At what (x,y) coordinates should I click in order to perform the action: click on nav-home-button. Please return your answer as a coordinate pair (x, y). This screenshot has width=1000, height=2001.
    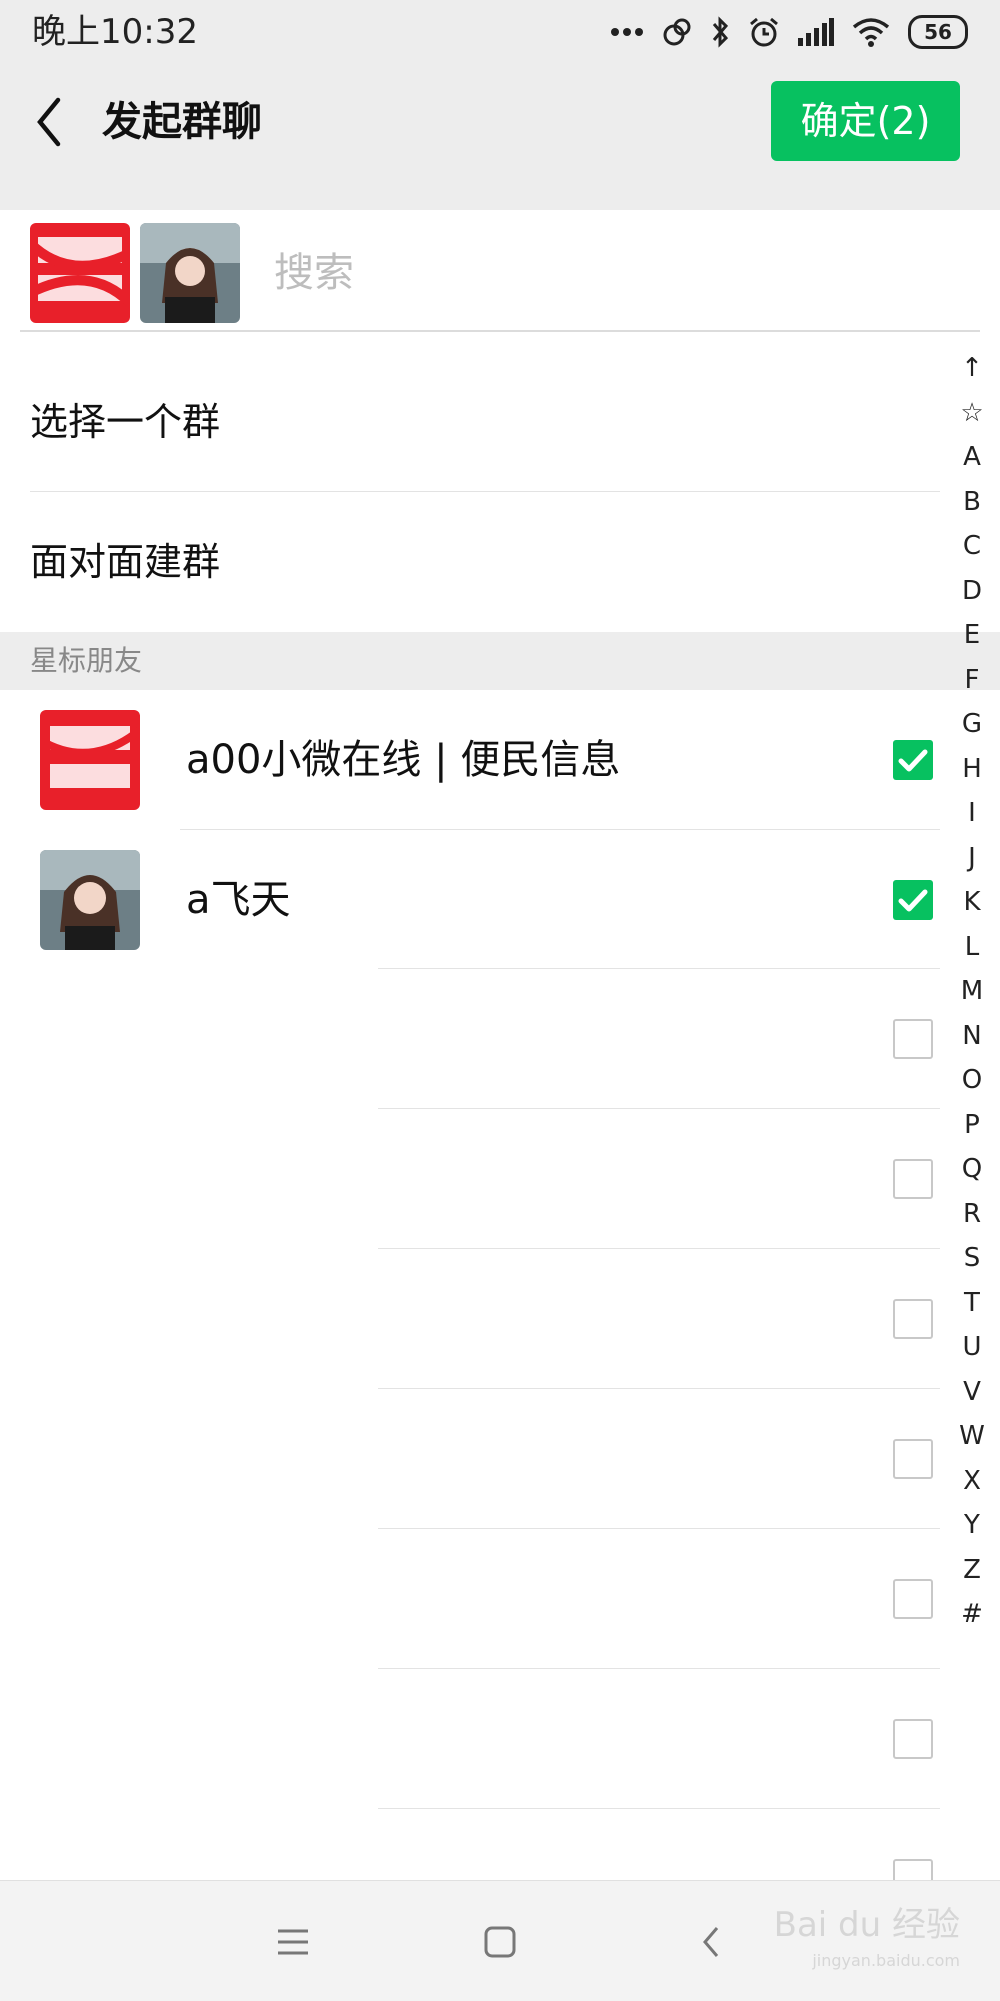
    Looking at the image, I should click on (500, 1942).